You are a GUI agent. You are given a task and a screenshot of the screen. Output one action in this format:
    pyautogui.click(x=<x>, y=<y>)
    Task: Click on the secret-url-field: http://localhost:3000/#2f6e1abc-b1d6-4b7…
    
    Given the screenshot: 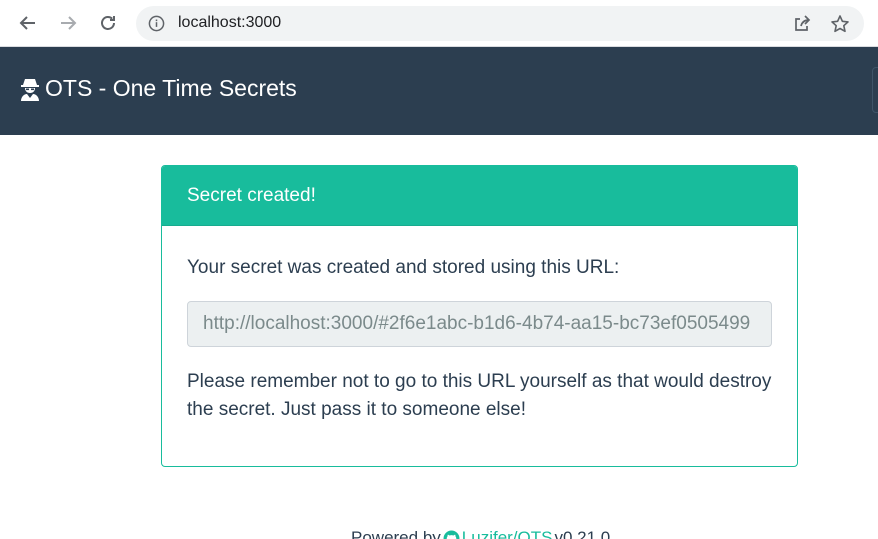 What is the action you would take?
    pyautogui.click(x=479, y=324)
    